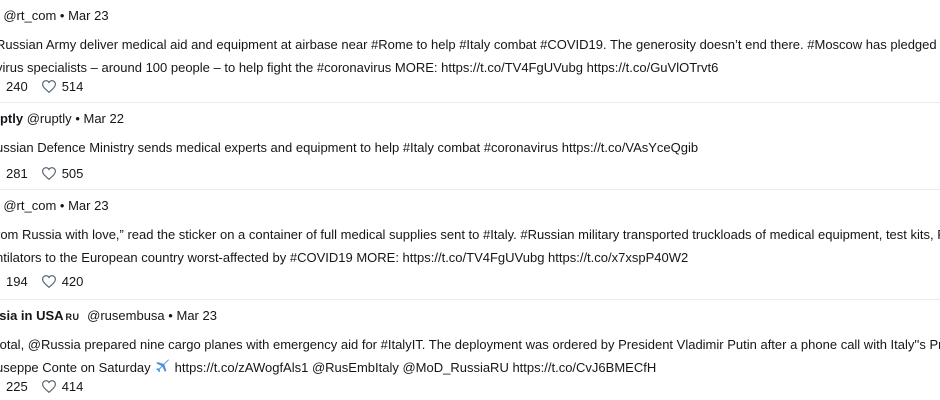 The height and width of the screenshot is (400, 940). I want to click on tweet-header: uptly @ruptly • Mar 22, so click(62, 118).